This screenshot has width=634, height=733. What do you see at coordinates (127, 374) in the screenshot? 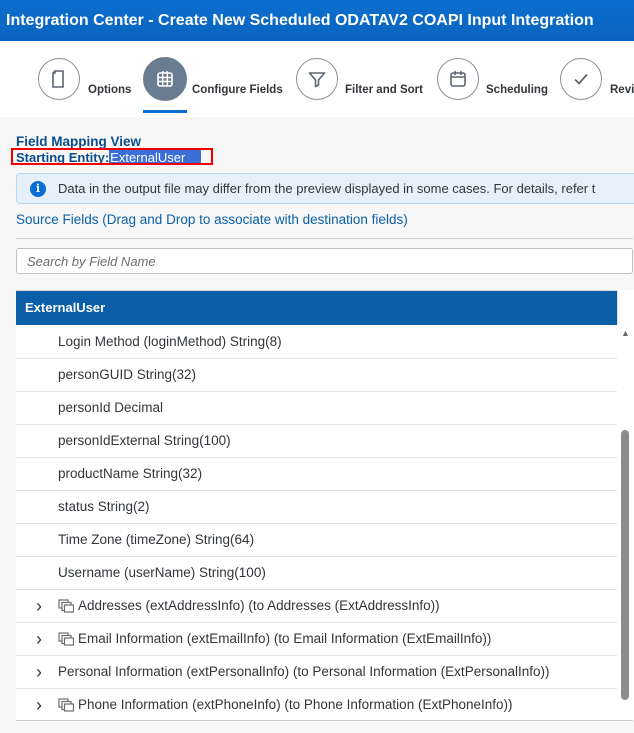
I see `field-label: personGUID String(32)` at bounding box center [127, 374].